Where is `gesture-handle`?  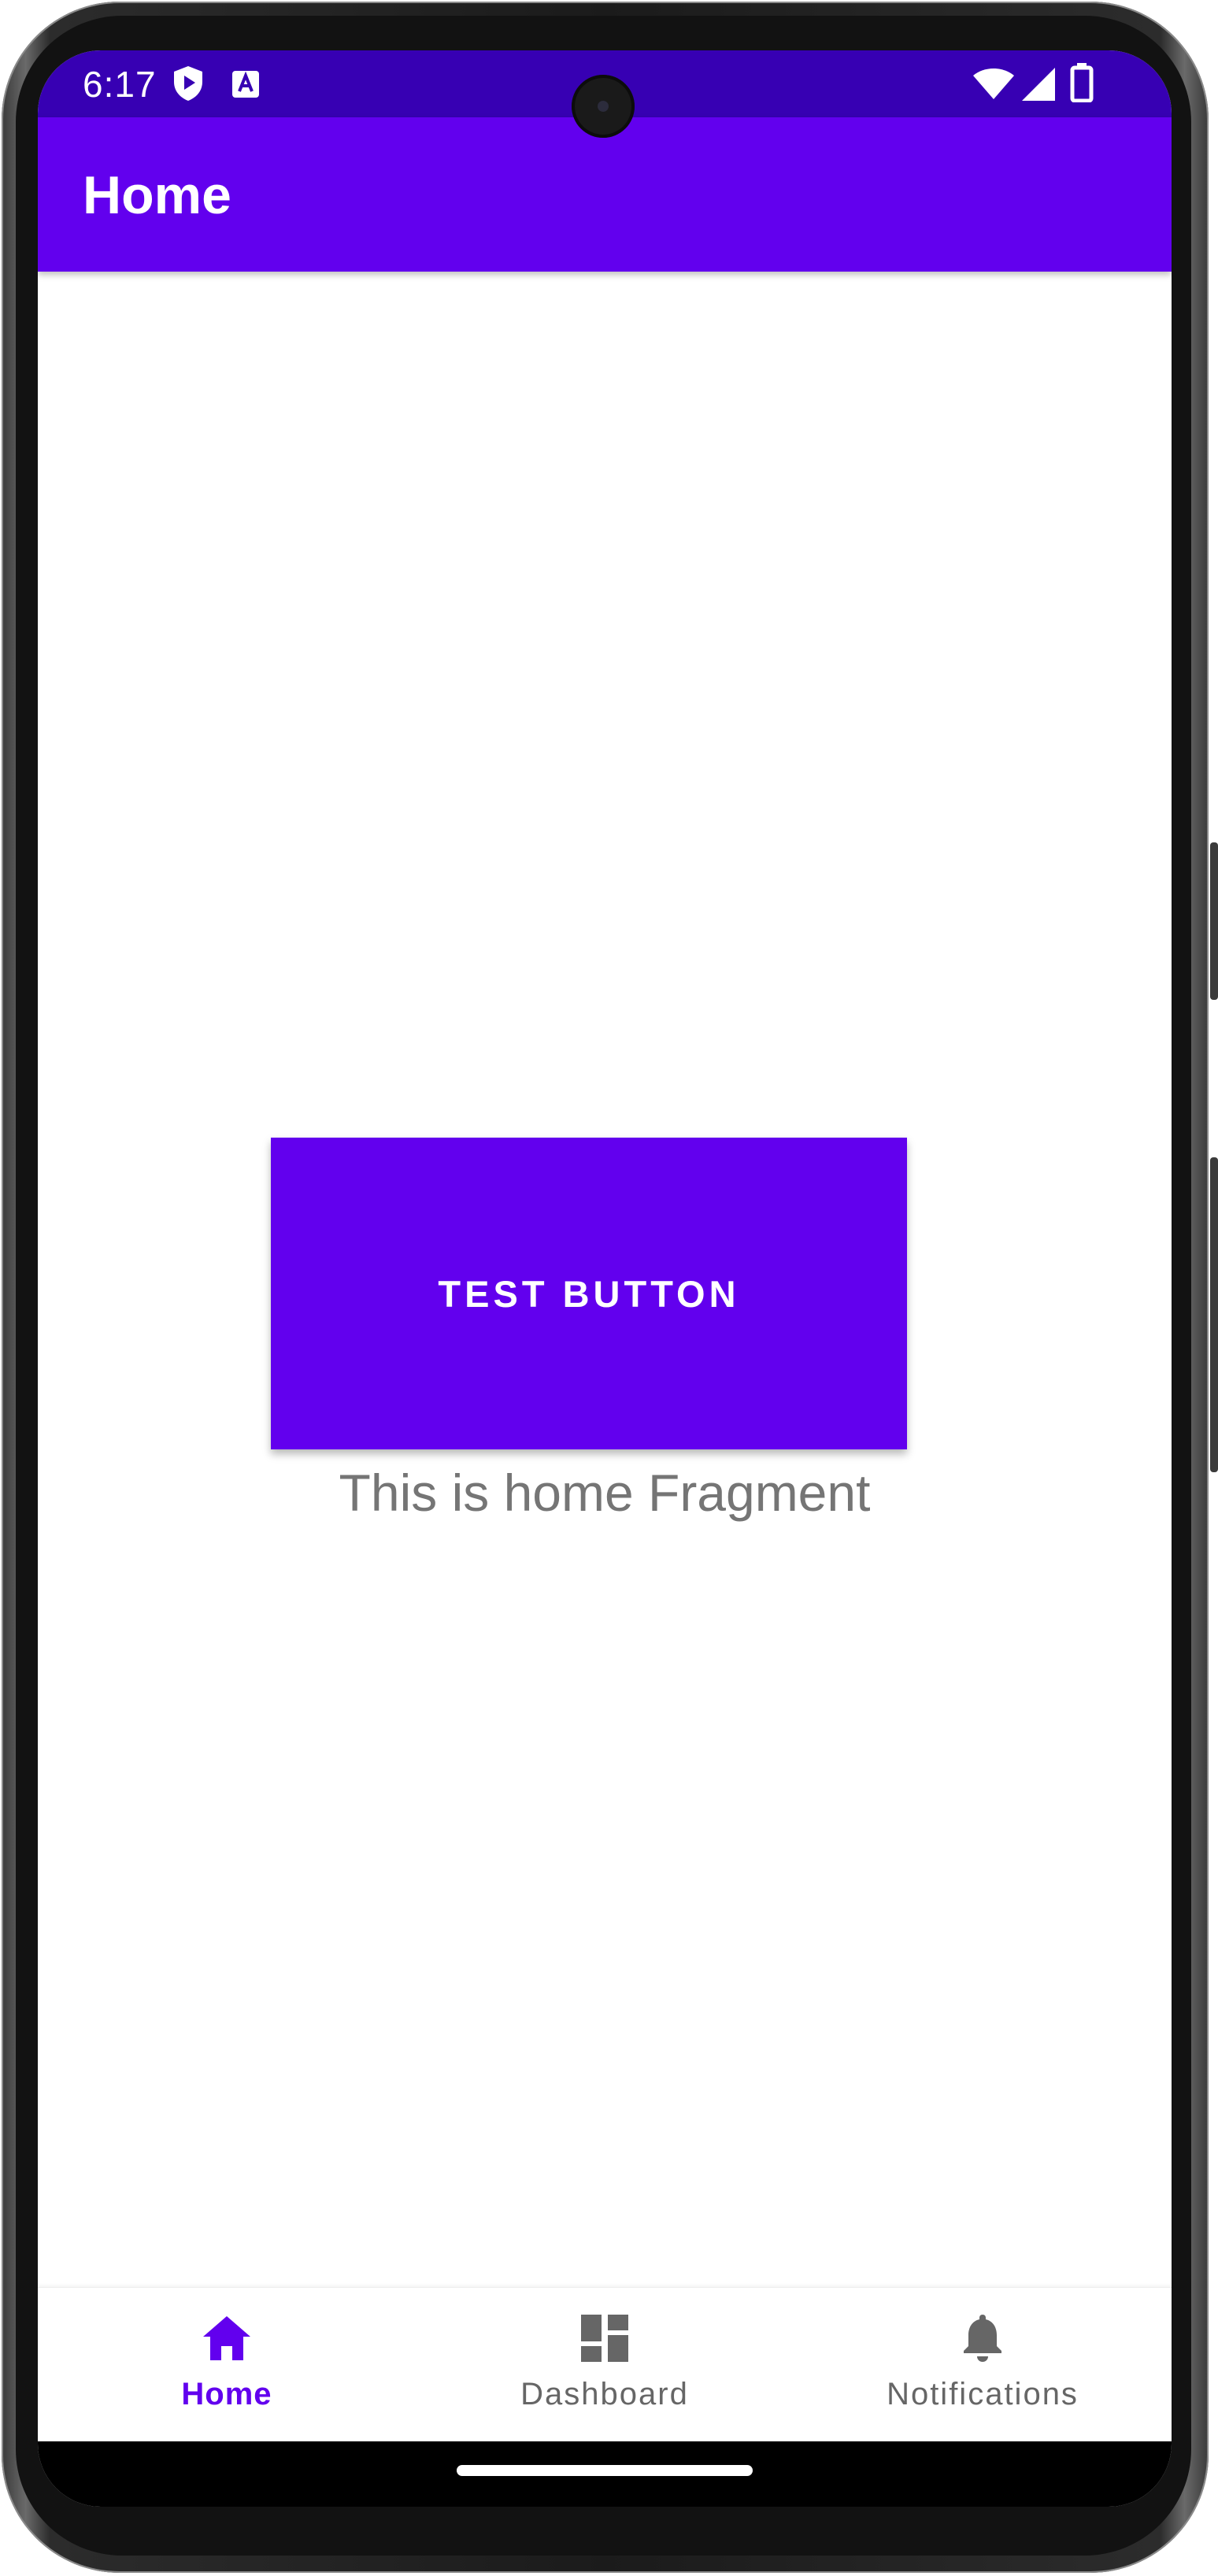
gesture-handle is located at coordinates (605, 2470).